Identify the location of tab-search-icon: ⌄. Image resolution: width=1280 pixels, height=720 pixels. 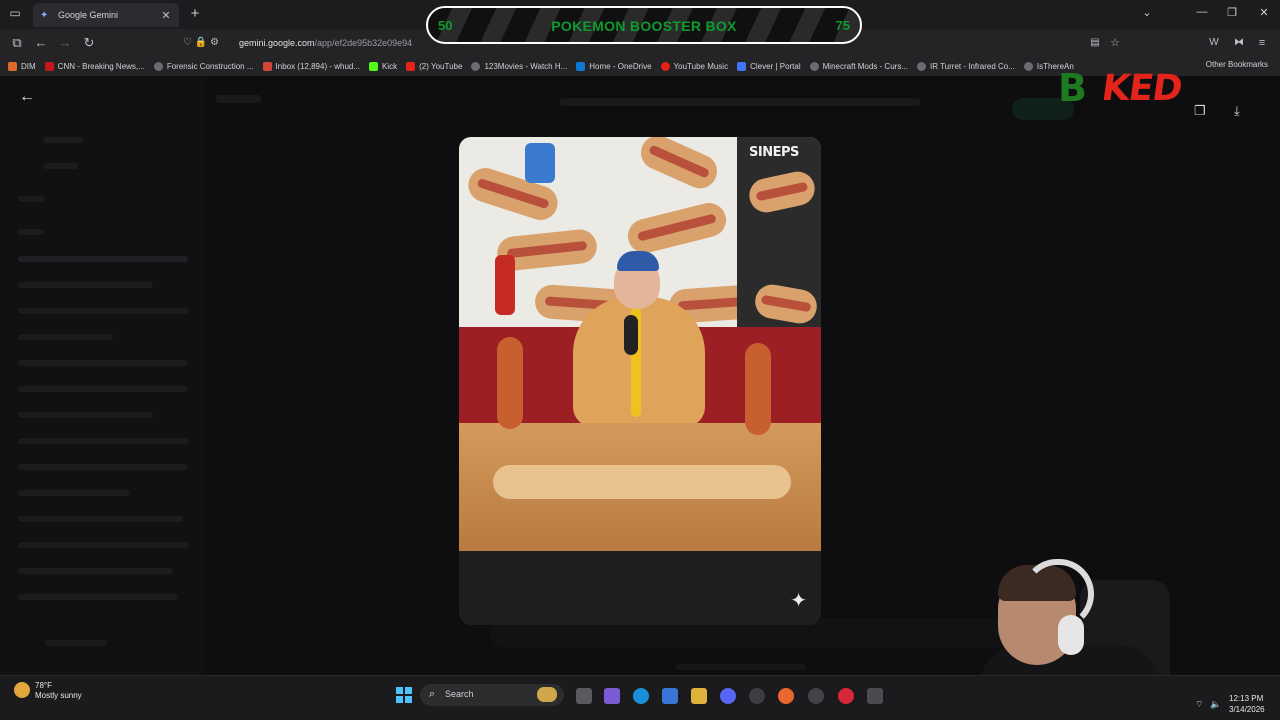
(1147, 12).